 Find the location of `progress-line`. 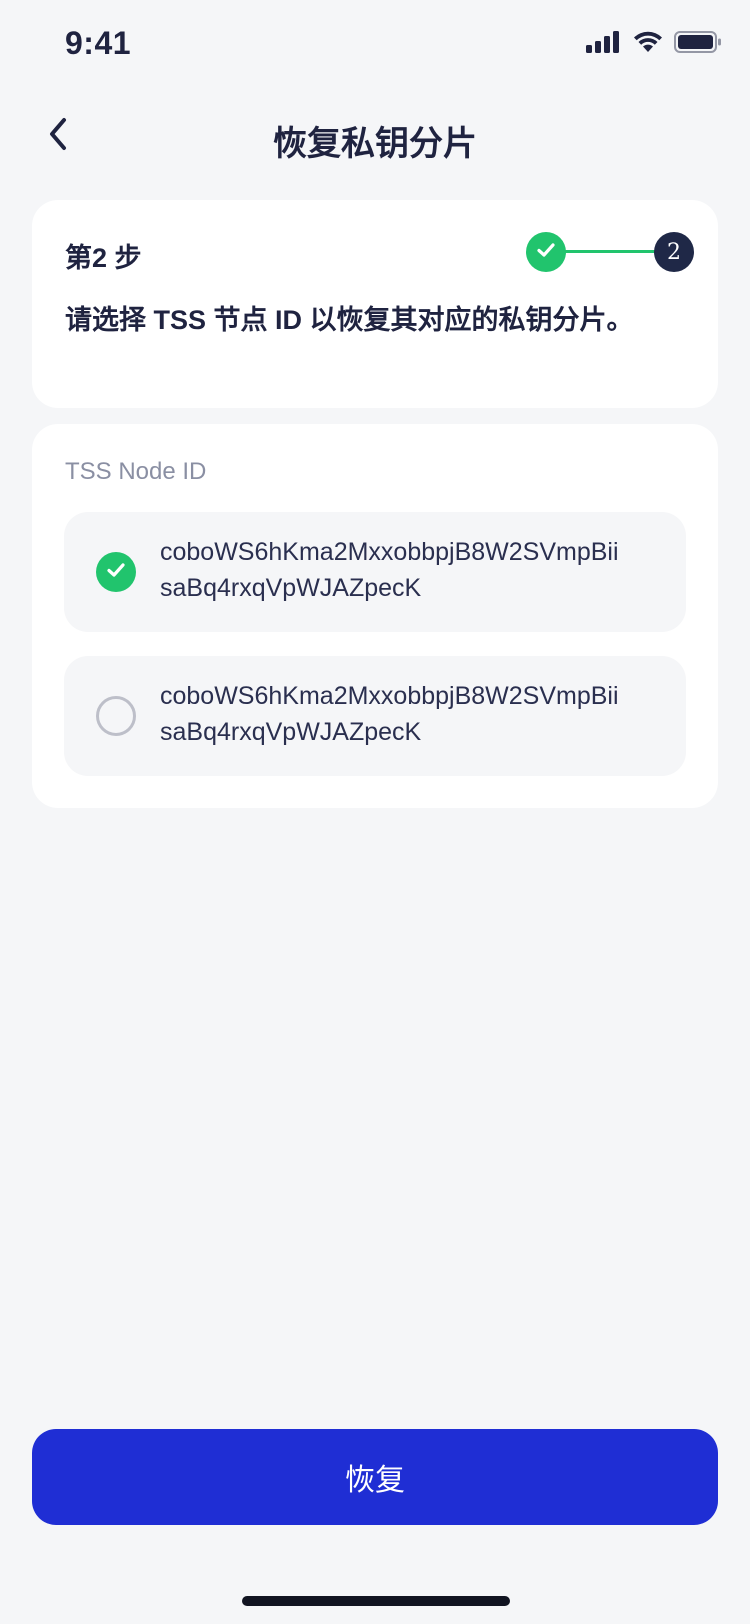

progress-line is located at coordinates (612, 251).